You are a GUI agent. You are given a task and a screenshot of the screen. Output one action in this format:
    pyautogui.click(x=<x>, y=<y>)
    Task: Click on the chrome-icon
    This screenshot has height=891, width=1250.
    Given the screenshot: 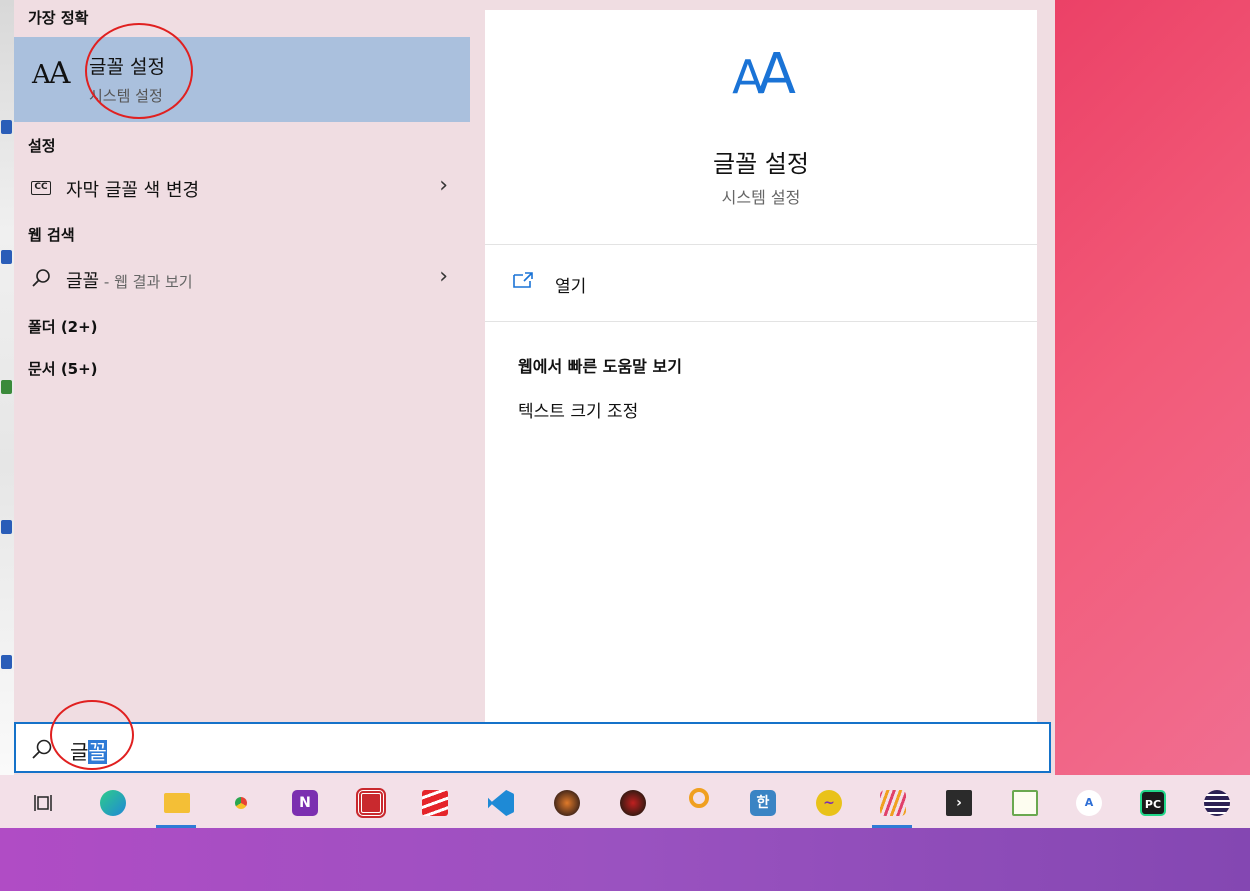 What is the action you would take?
    pyautogui.click(x=241, y=803)
    